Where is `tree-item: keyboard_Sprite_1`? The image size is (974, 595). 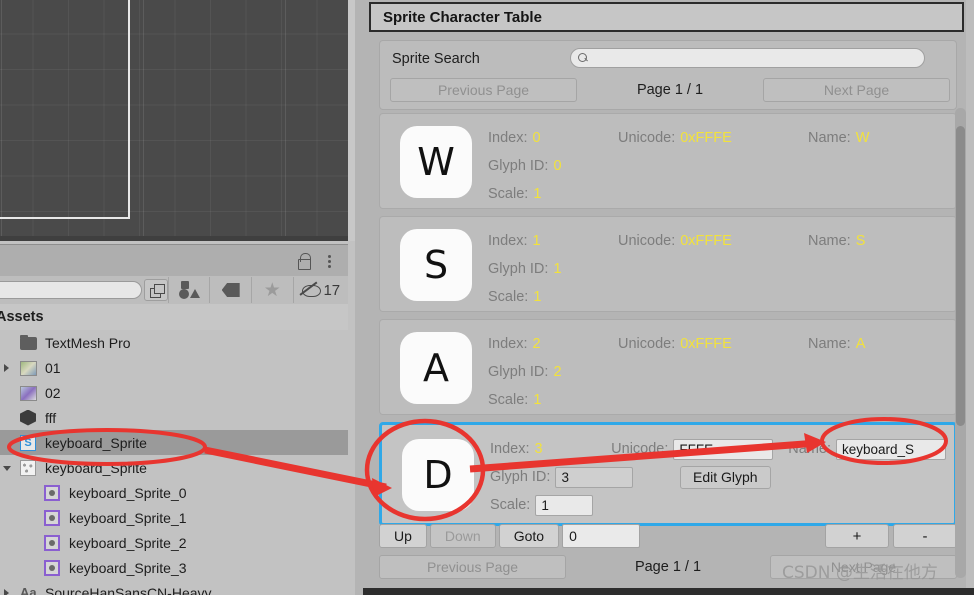
tree-item: keyboard_Sprite_1 is located at coordinates (174, 517).